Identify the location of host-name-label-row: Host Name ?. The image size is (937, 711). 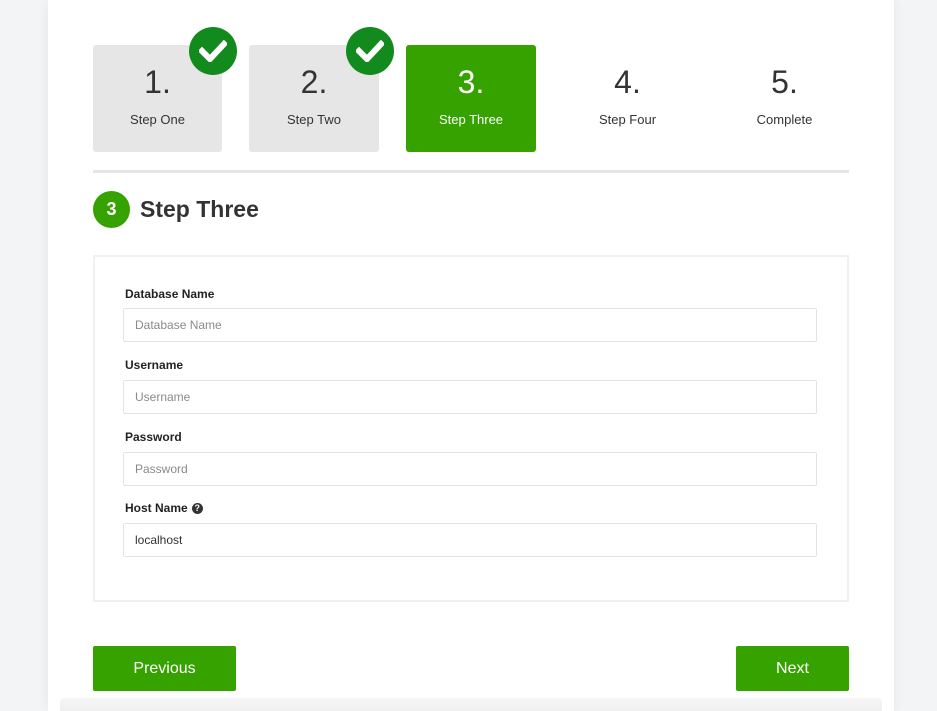
(164, 508).